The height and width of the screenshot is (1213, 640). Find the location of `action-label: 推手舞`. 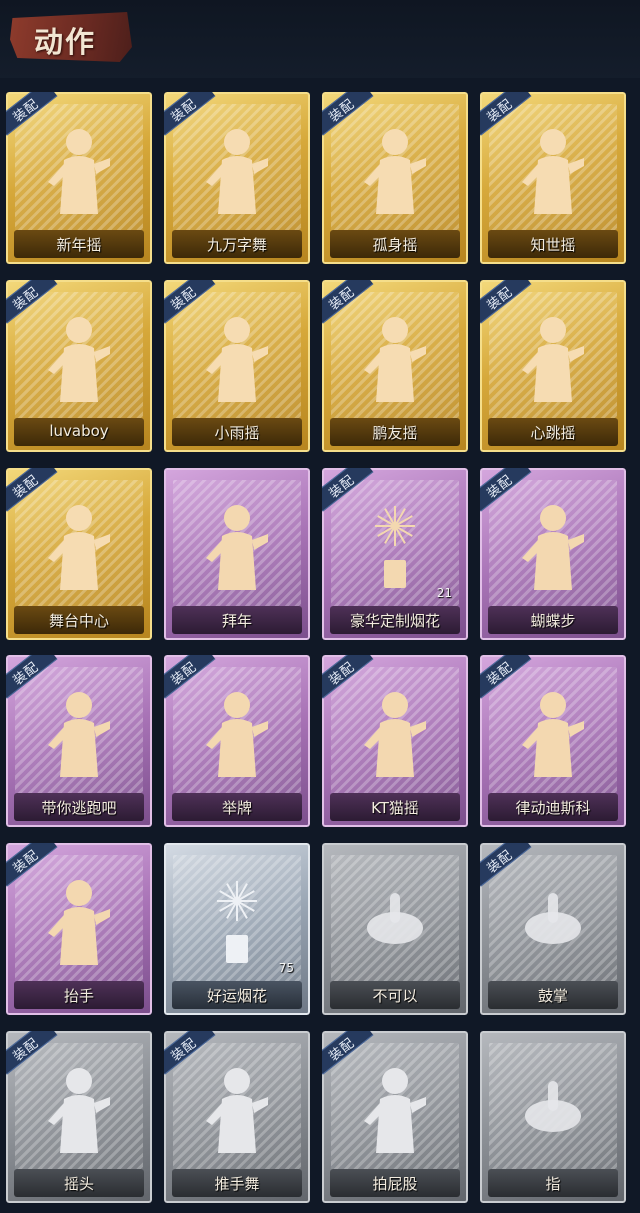

action-label: 推手舞 is located at coordinates (237, 1184).